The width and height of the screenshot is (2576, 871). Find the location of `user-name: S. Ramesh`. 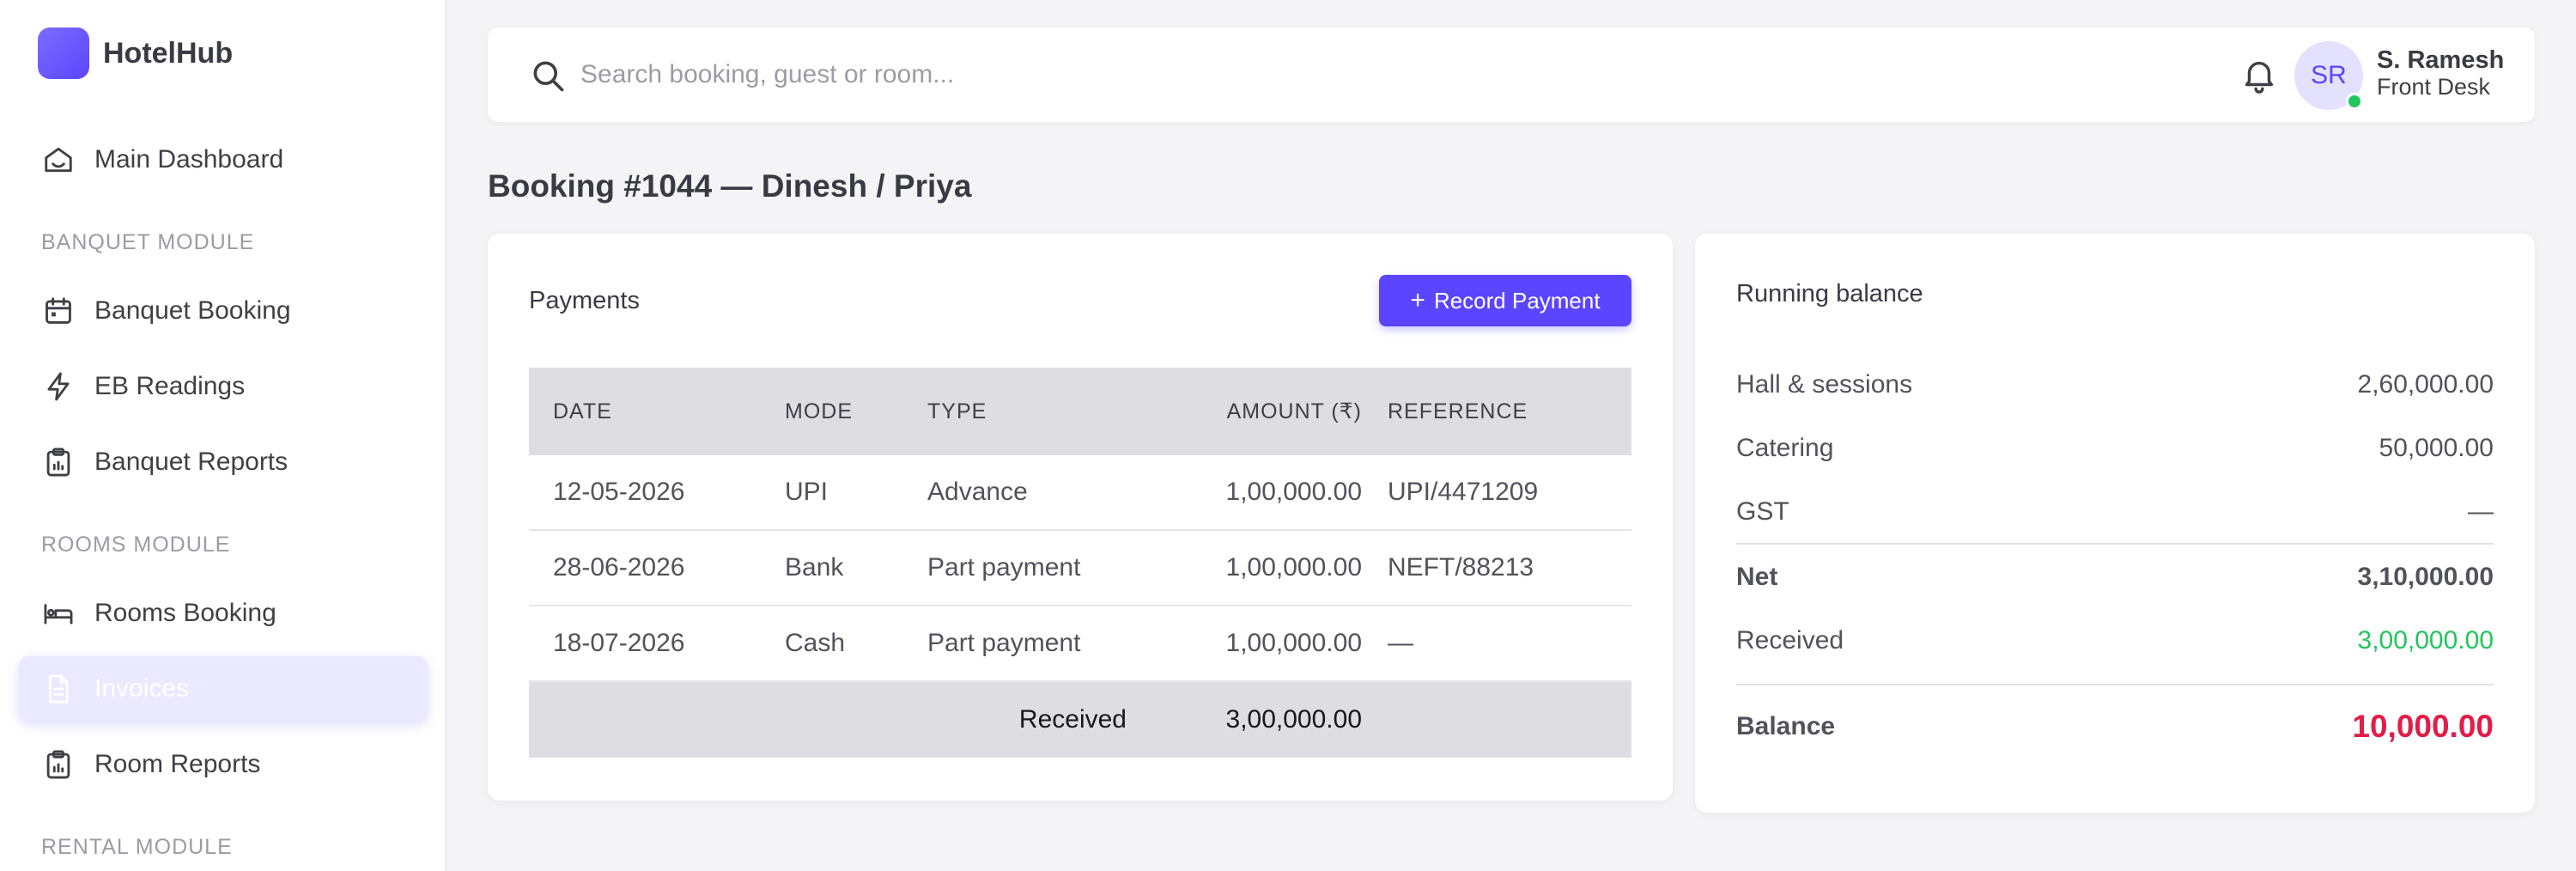

user-name: S. Ramesh is located at coordinates (2441, 60).